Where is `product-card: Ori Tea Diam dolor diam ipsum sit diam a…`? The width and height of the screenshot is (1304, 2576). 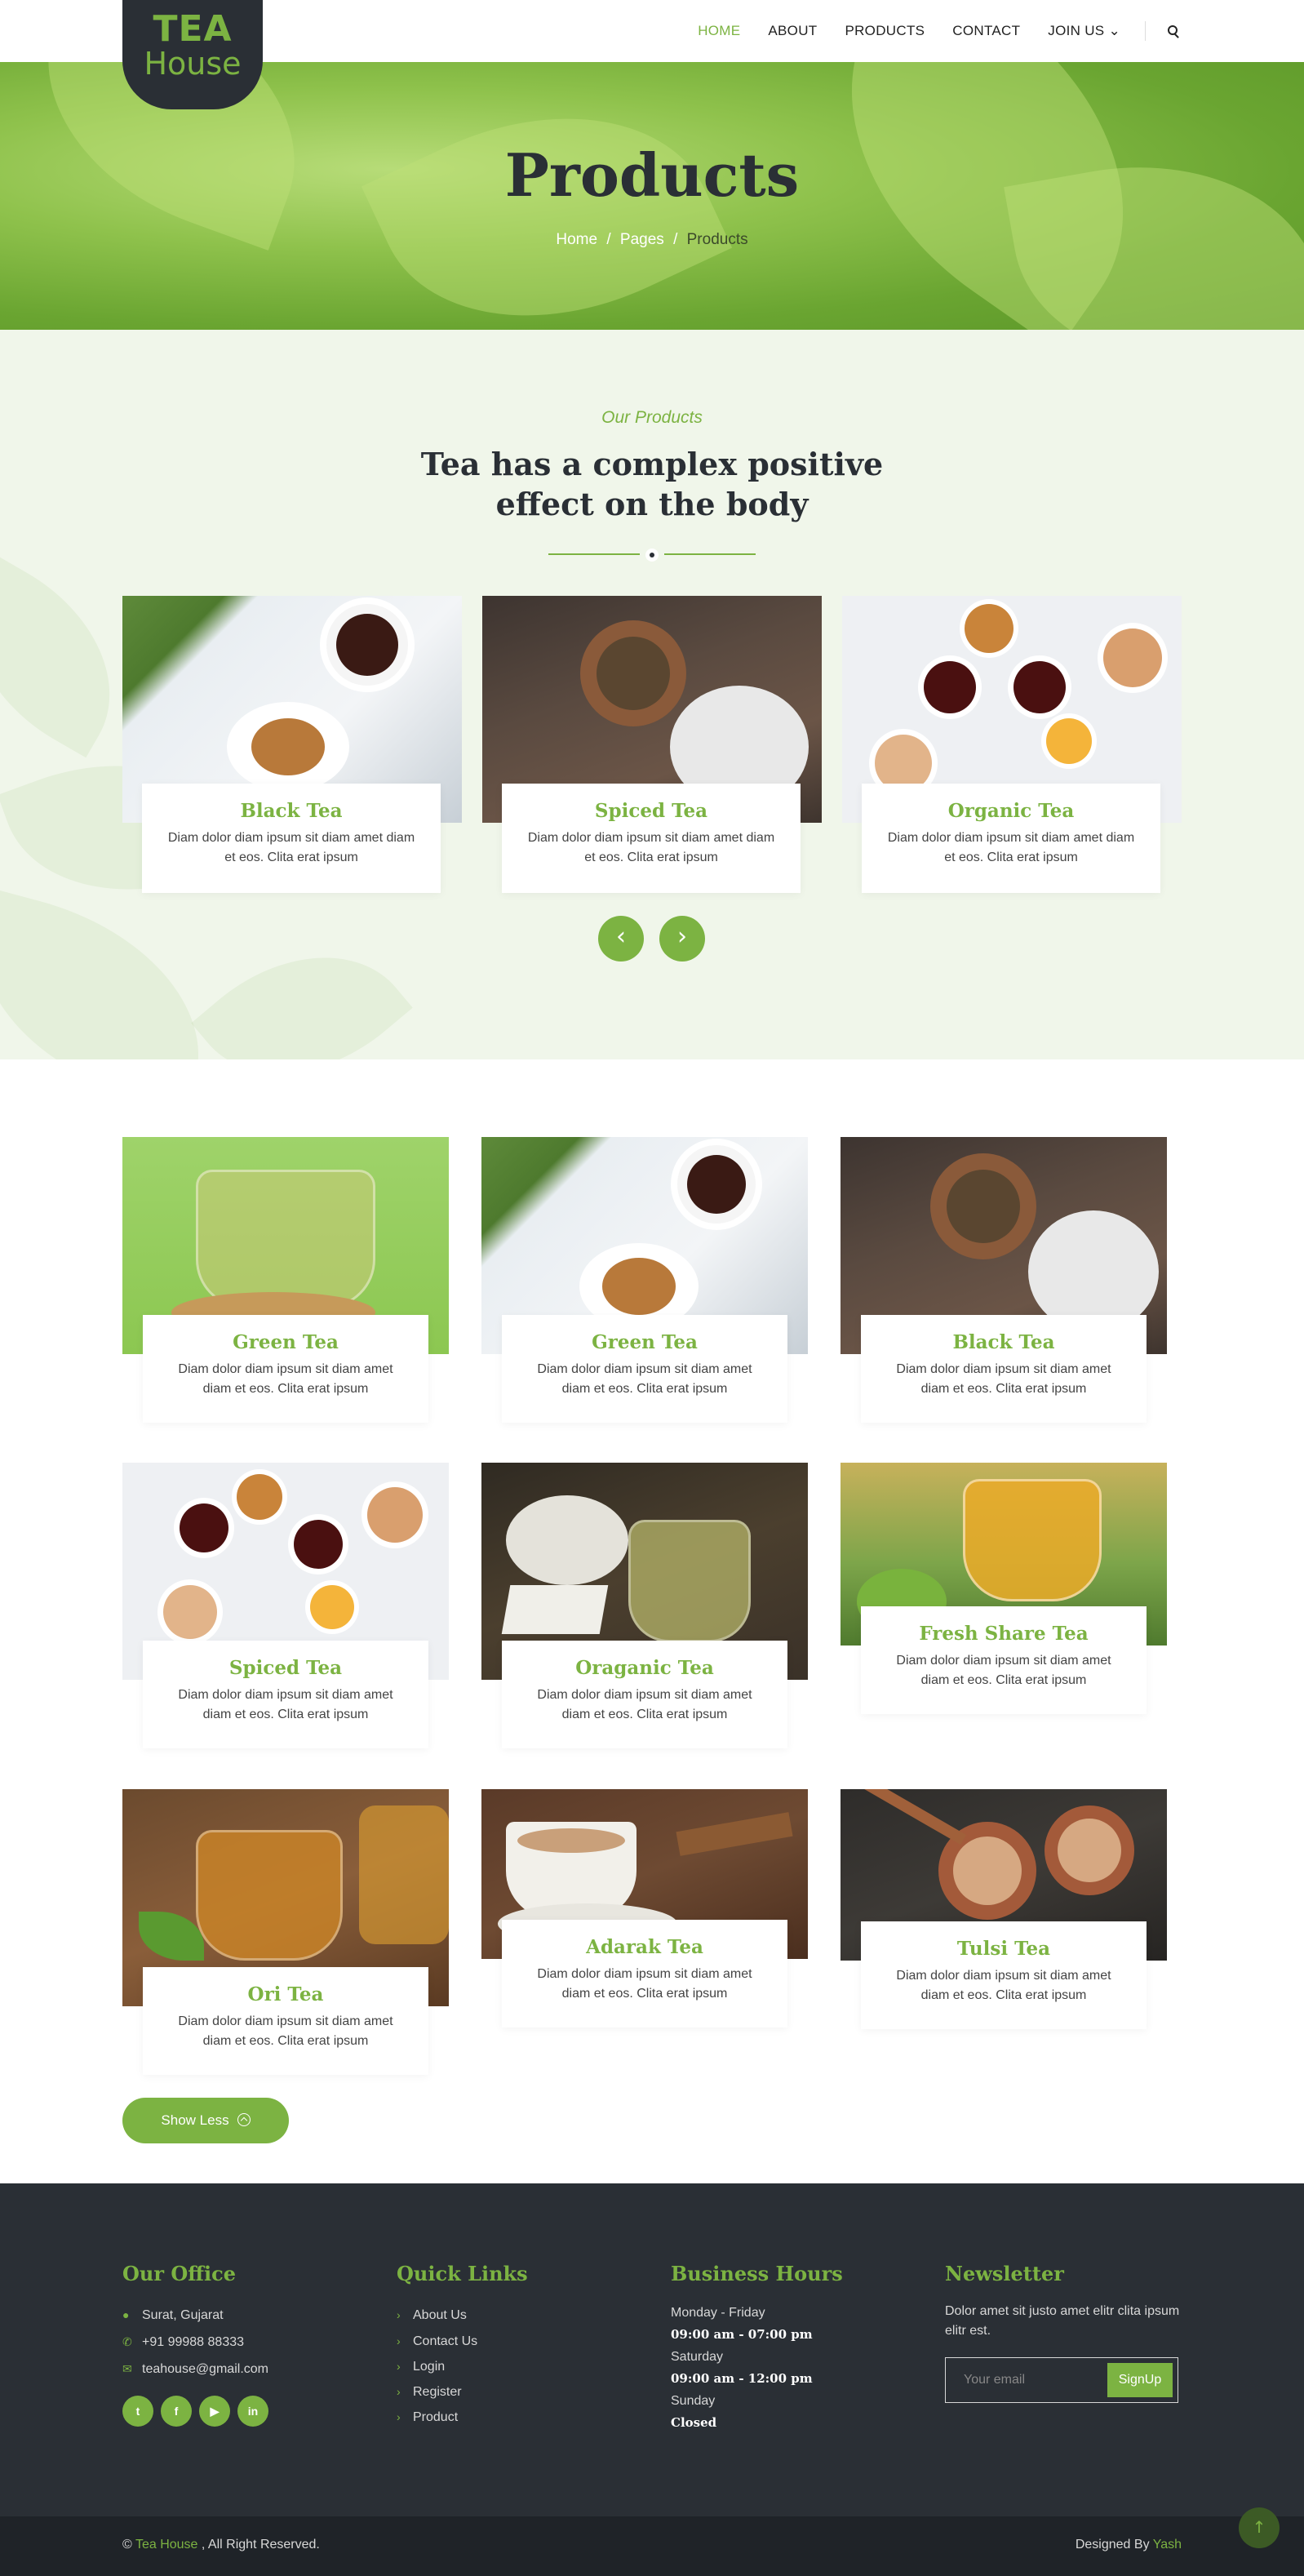 product-card: Ori Tea Diam dolor diam ipsum sit diam a… is located at coordinates (285, 1934).